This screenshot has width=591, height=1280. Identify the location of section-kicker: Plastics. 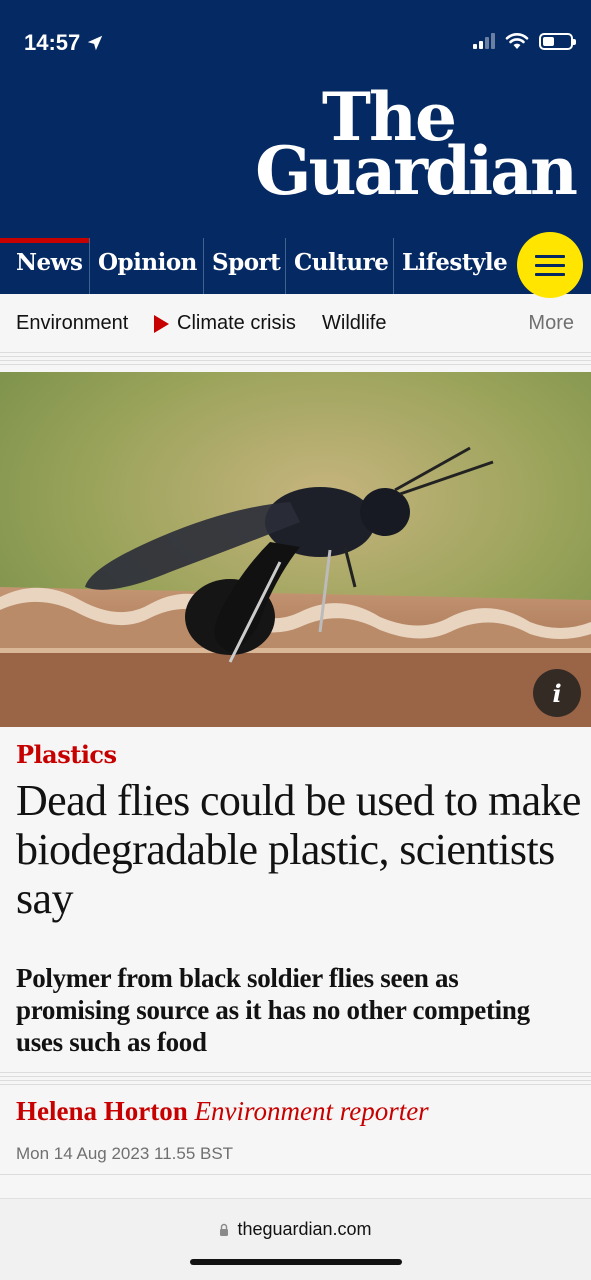
(66, 754).